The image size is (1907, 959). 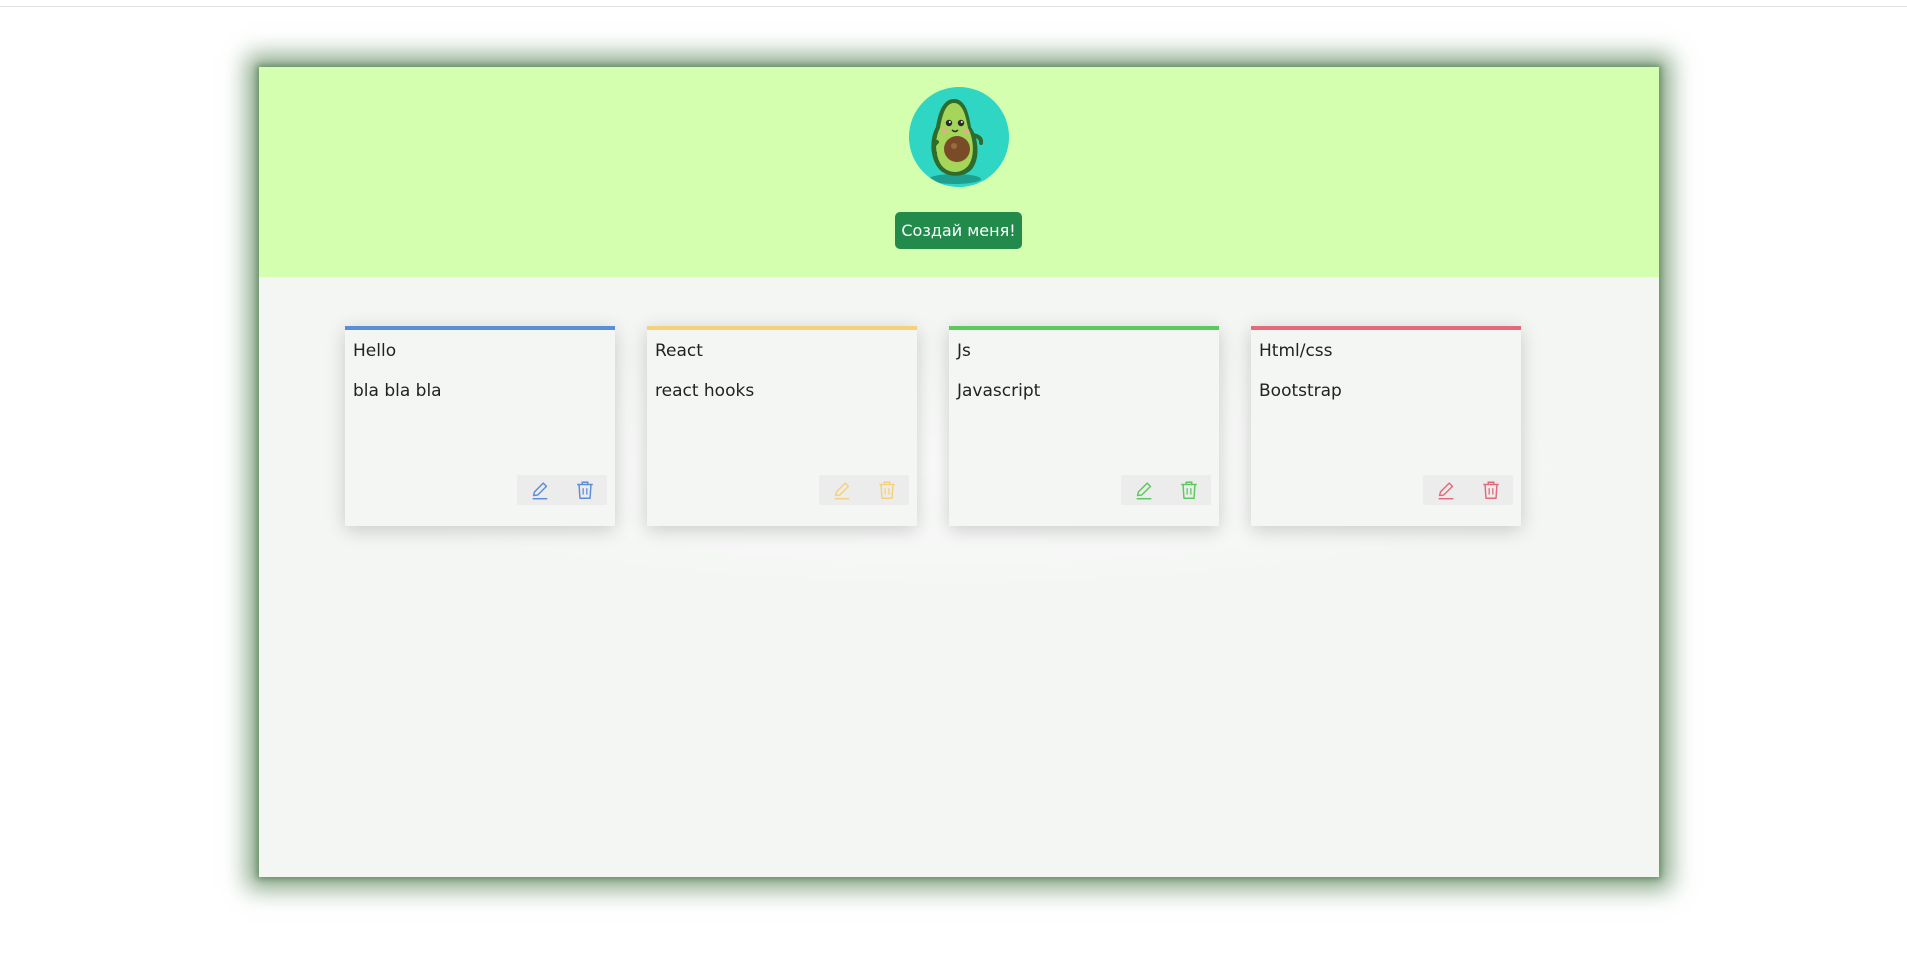 I want to click on card-body: react hooks, so click(x=705, y=391).